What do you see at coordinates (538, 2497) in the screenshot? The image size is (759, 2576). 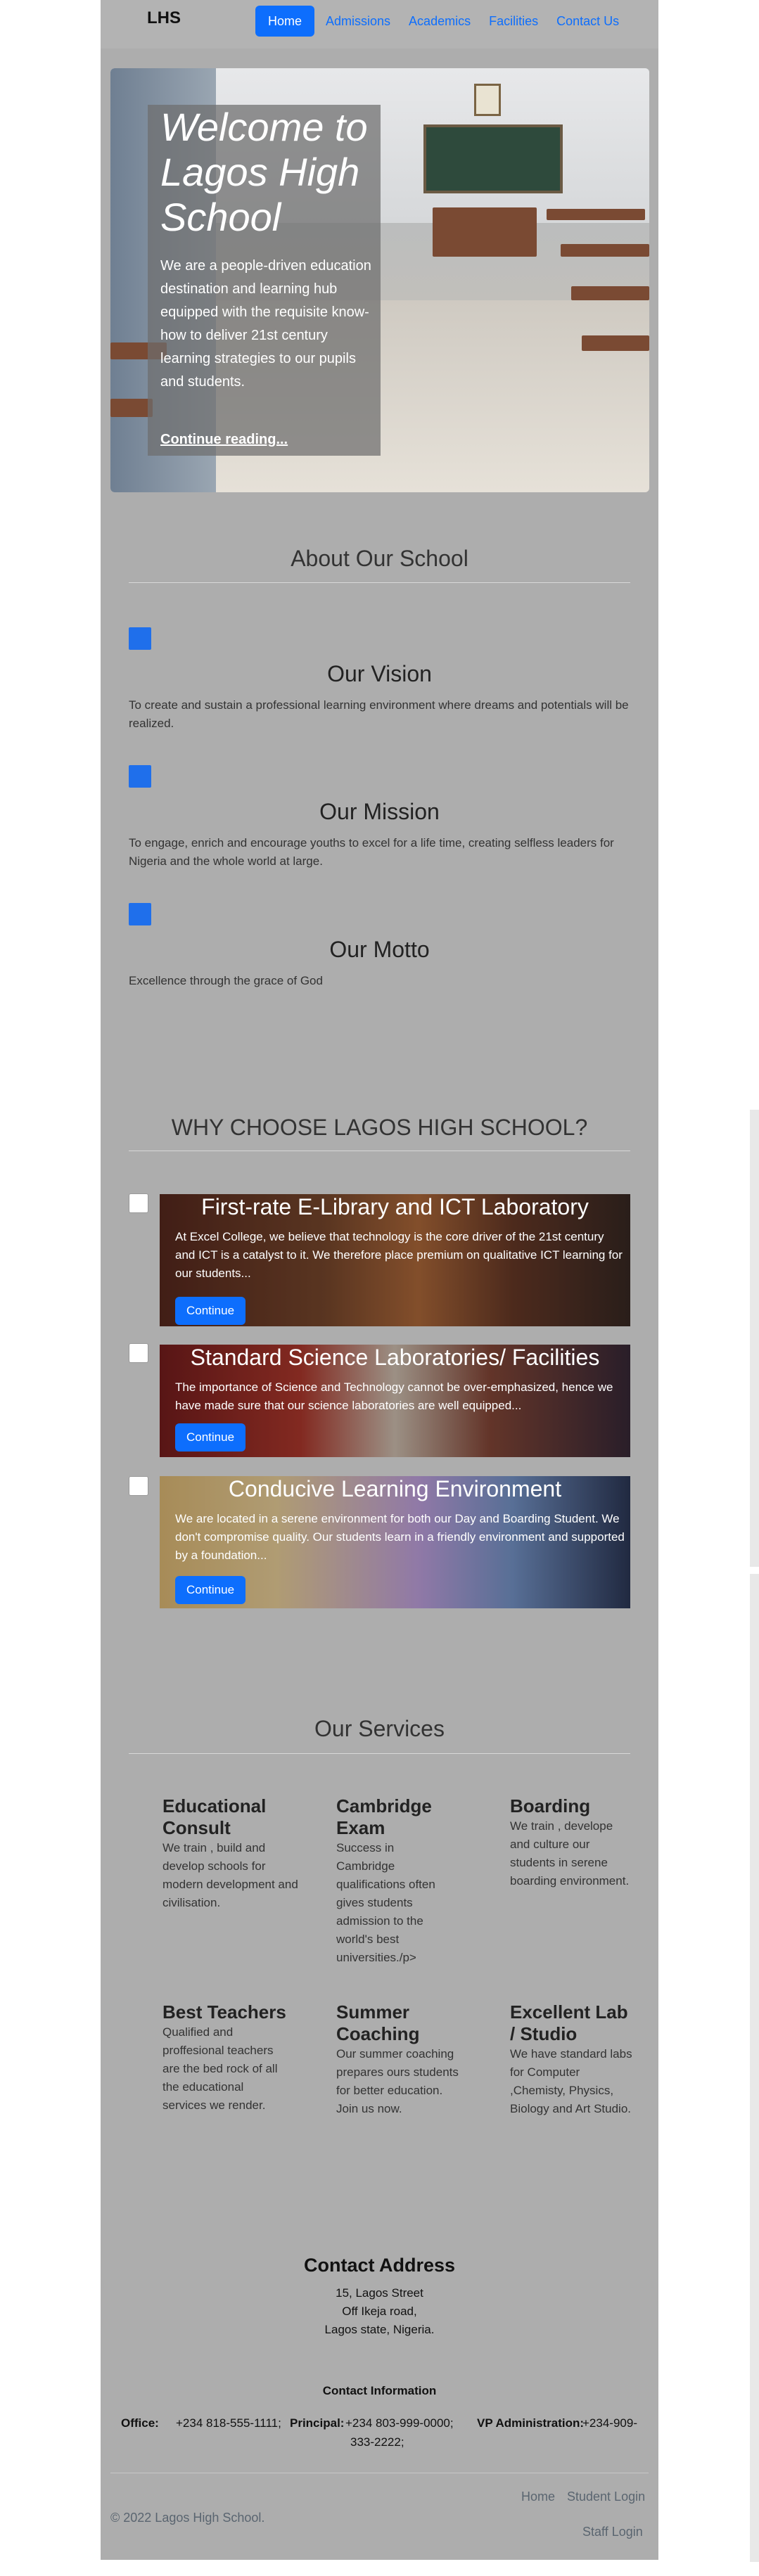 I see `footer-home-link: Home` at bounding box center [538, 2497].